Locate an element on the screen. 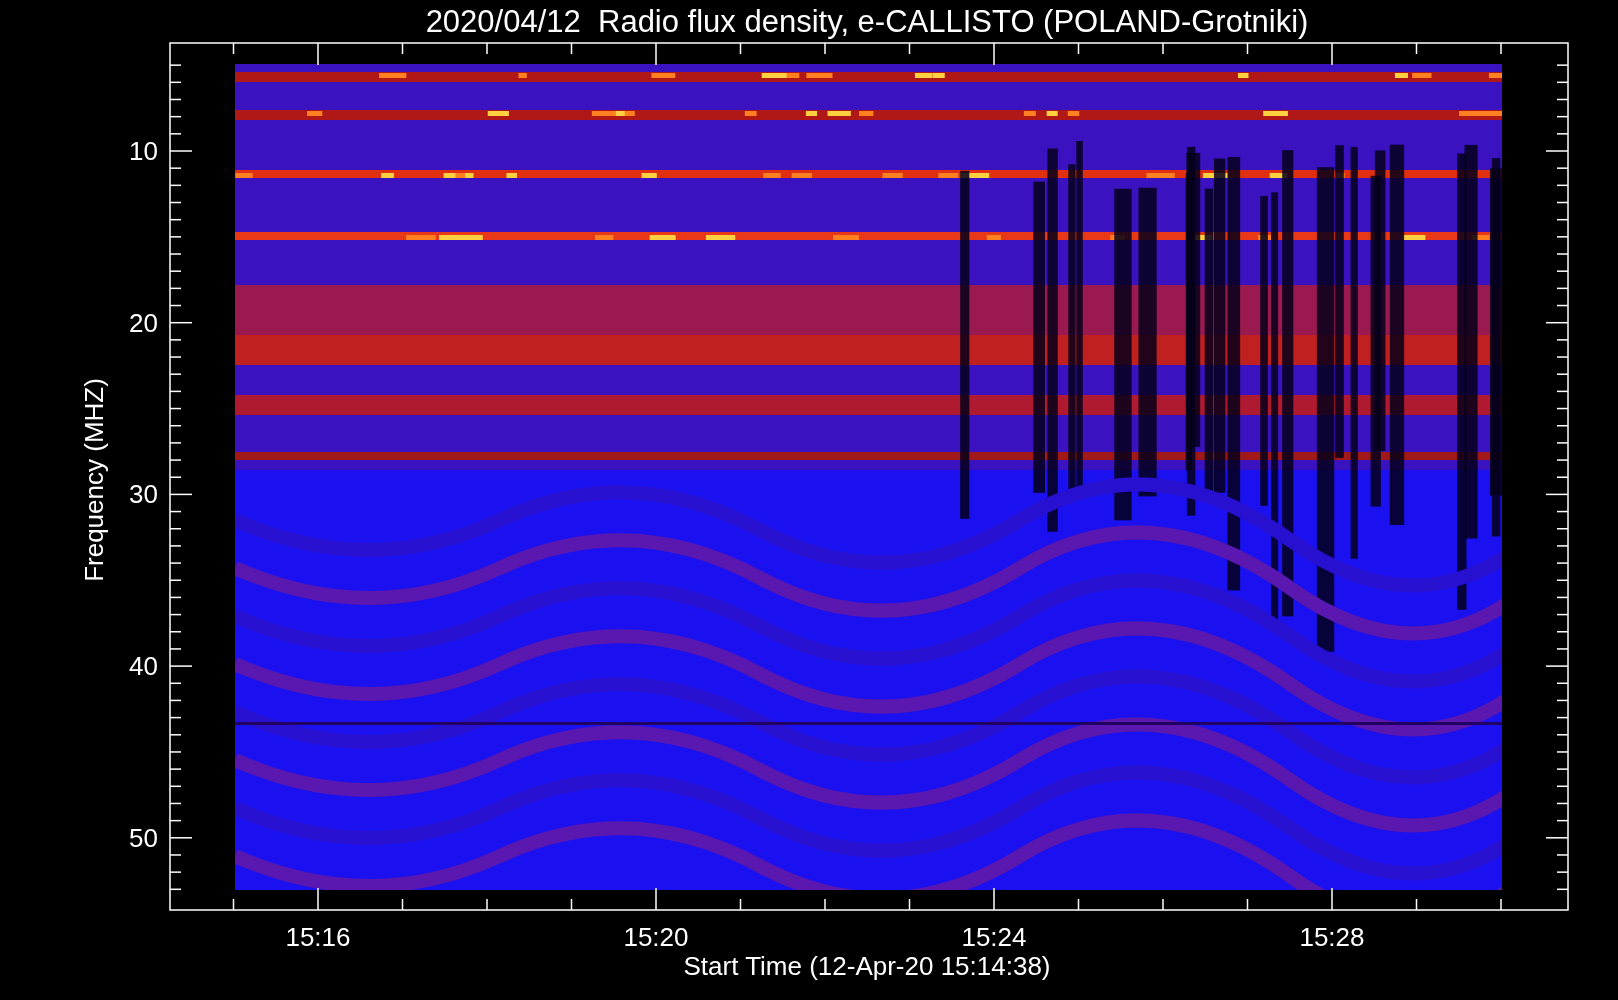 The width and height of the screenshot is (1618, 1000). y-tick-label: 10 is located at coordinates (143, 151).